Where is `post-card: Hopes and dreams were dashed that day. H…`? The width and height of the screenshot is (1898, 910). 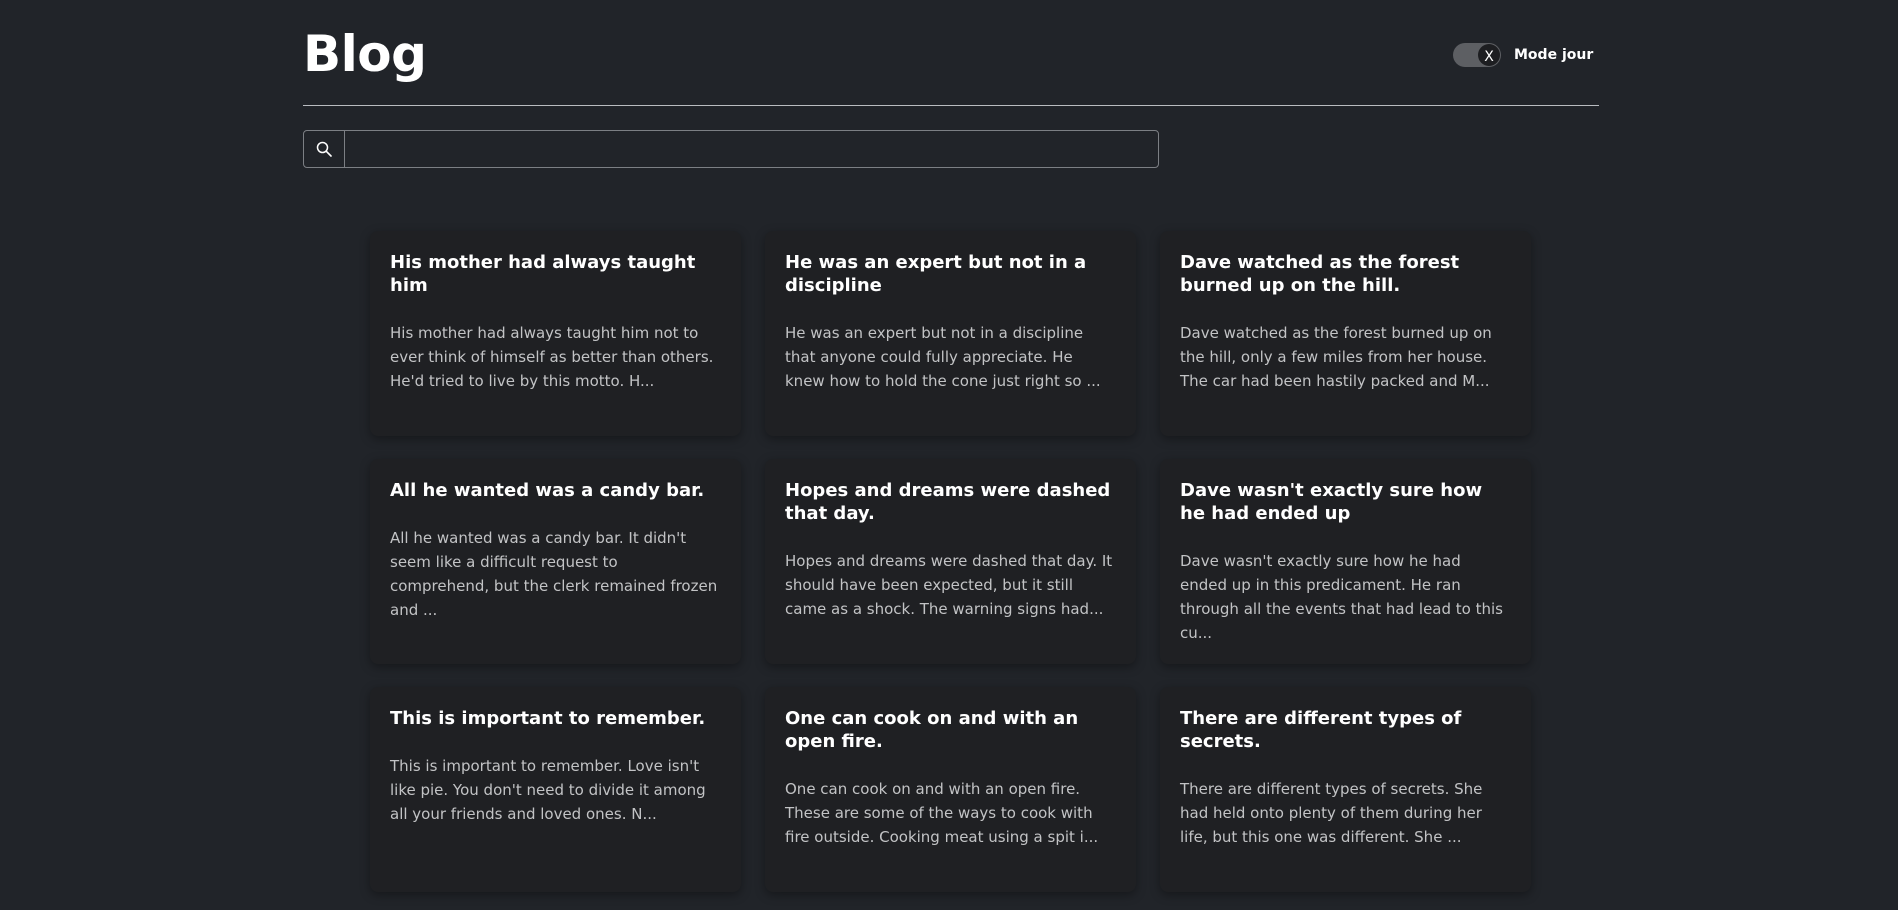
post-card: Hopes and dreams were dashed that day. H… is located at coordinates (950, 561).